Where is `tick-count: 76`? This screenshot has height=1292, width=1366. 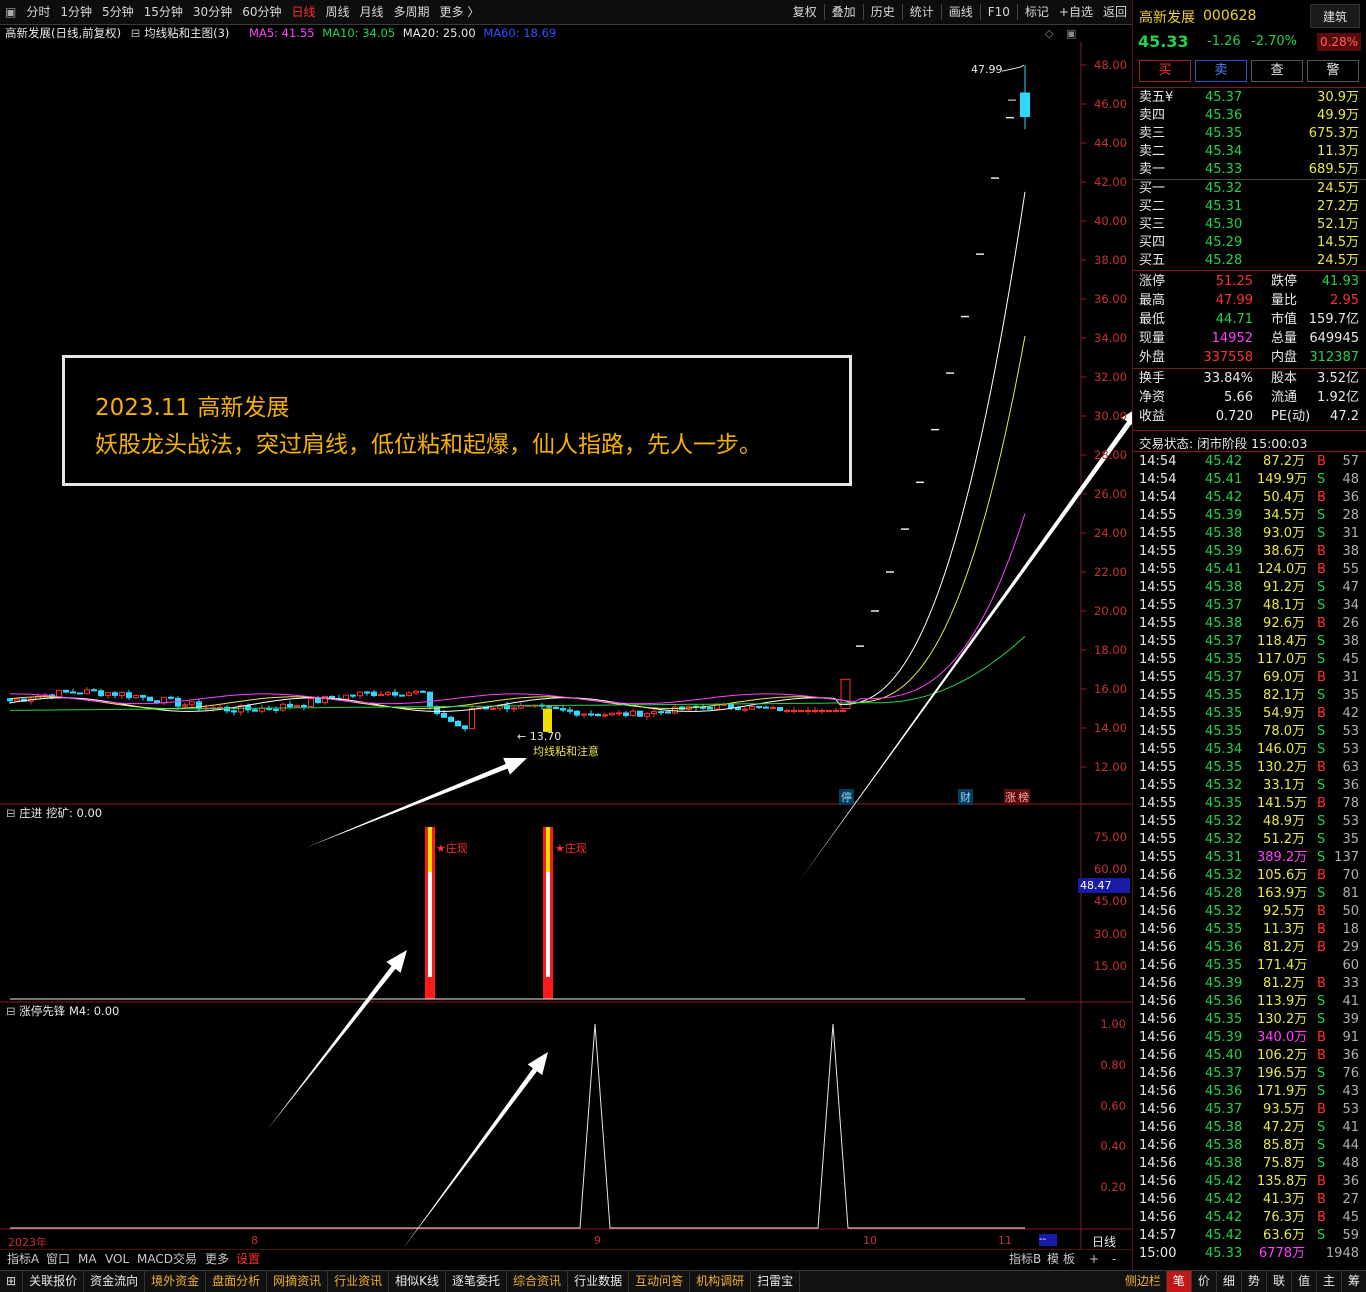 tick-count: 76 is located at coordinates (1350, 1073).